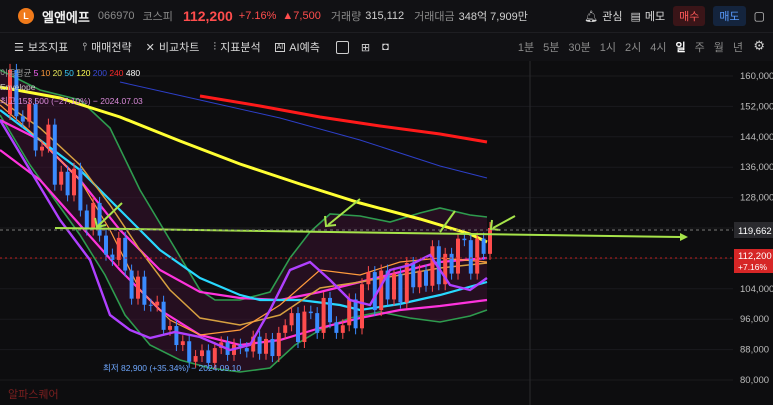 The height and width of the screenshot is (405, 773). Describe the element at coordinates (759, 16) in the screenshot. I see `panel-toggle-icon: ▢` at that location.